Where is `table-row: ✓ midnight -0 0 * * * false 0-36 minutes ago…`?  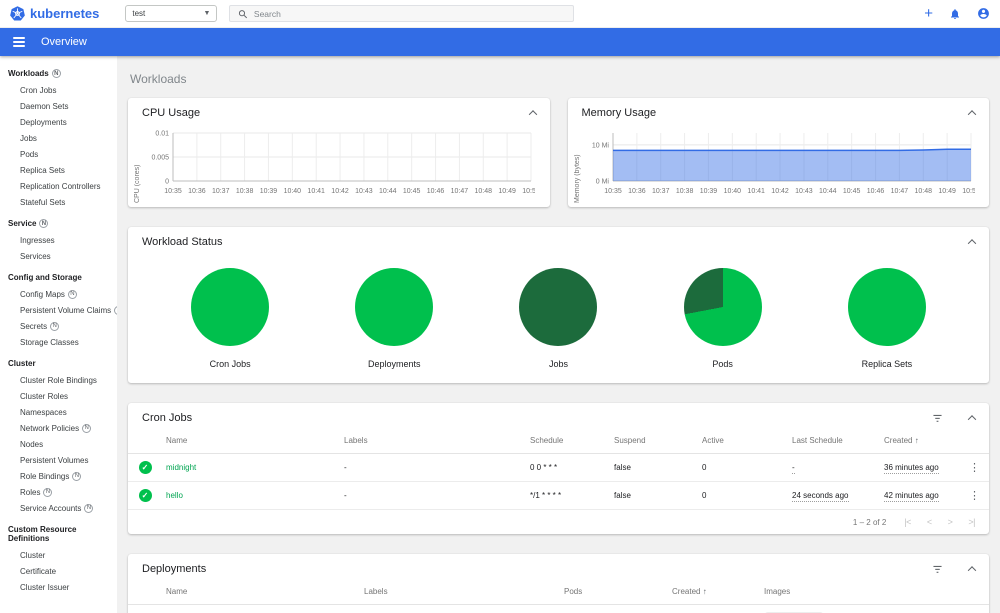 table-row: ✓ midnight -0 0 * * * false 0-36 minutes ago… is located at coordinates (558, 467).